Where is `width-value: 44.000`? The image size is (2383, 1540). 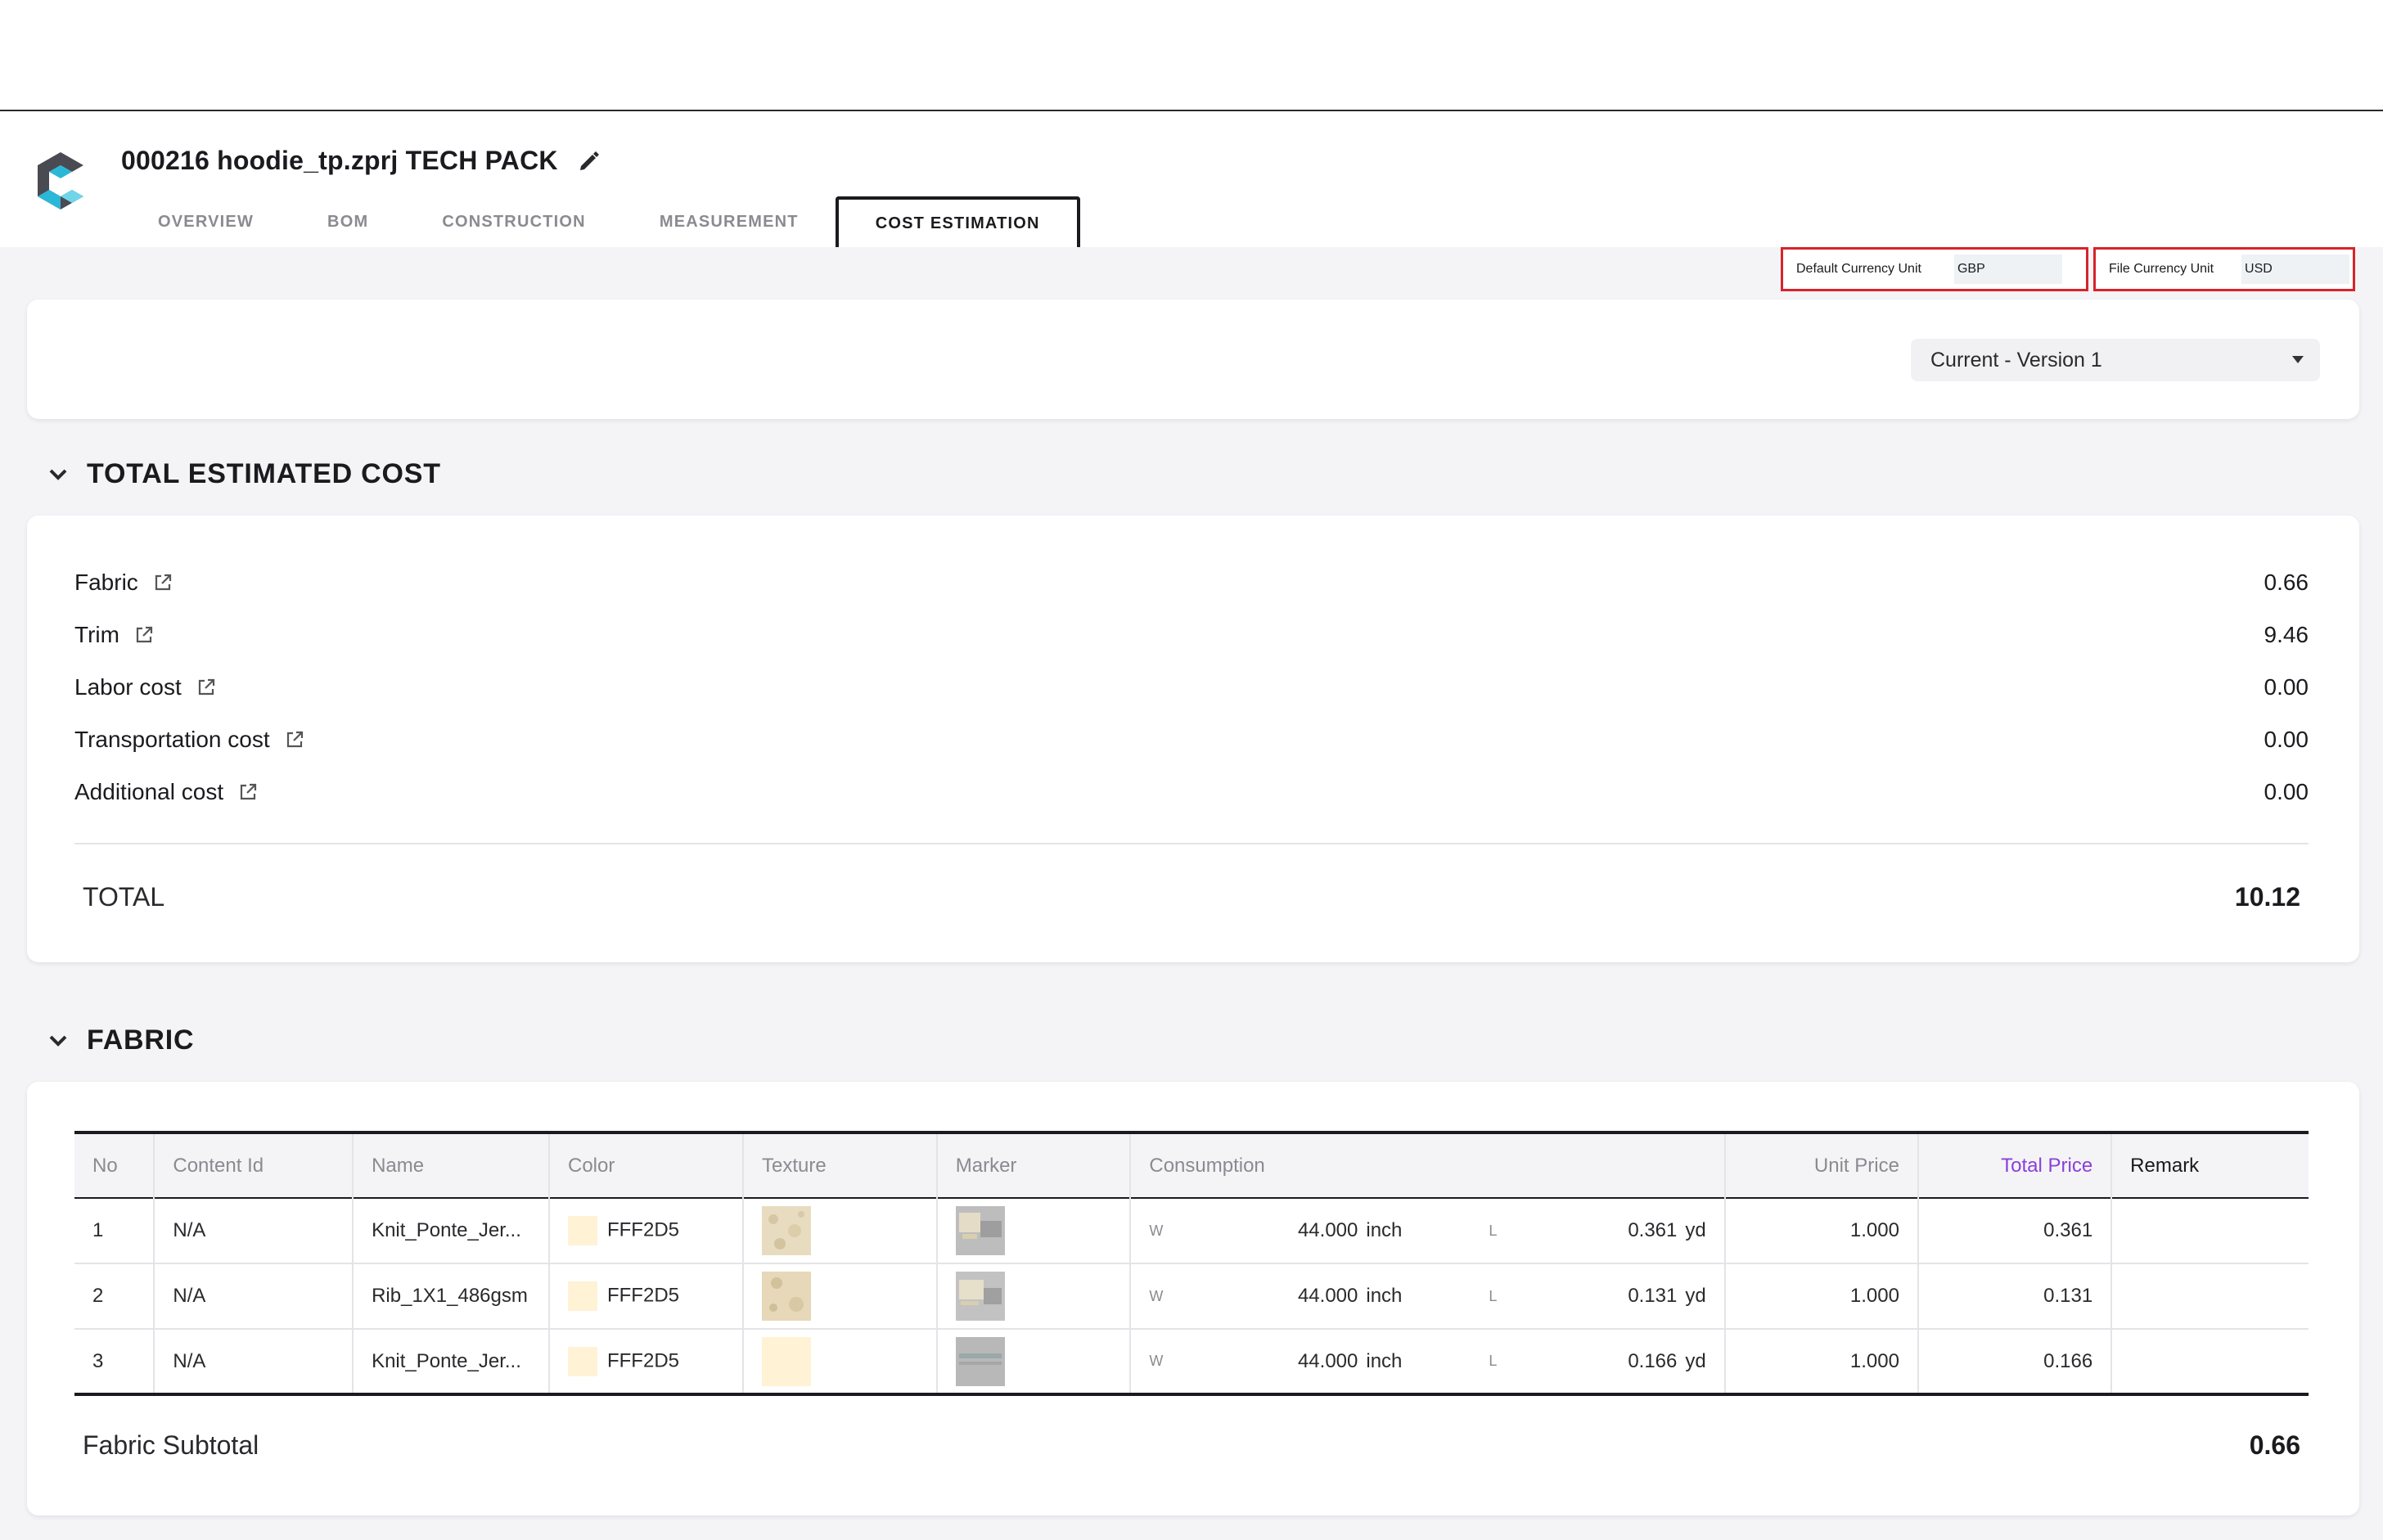 width-value: 44.000 is located at coordinates (1327, 1296).